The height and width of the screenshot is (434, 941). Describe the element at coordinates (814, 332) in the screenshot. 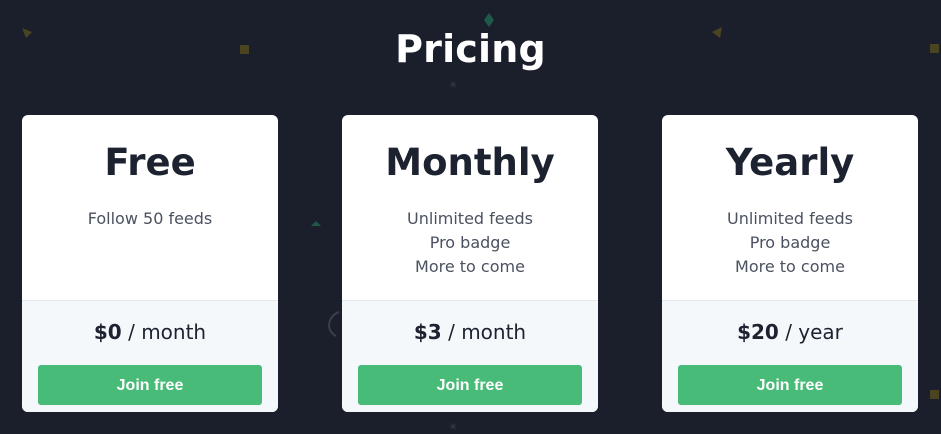

I see `price-period: / year` at that location.